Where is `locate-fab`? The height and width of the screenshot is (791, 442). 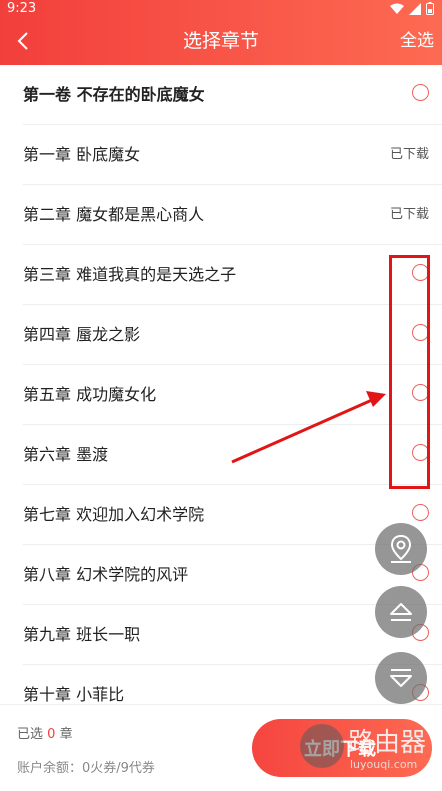
locate-fab is located at coordinates (401, 549).